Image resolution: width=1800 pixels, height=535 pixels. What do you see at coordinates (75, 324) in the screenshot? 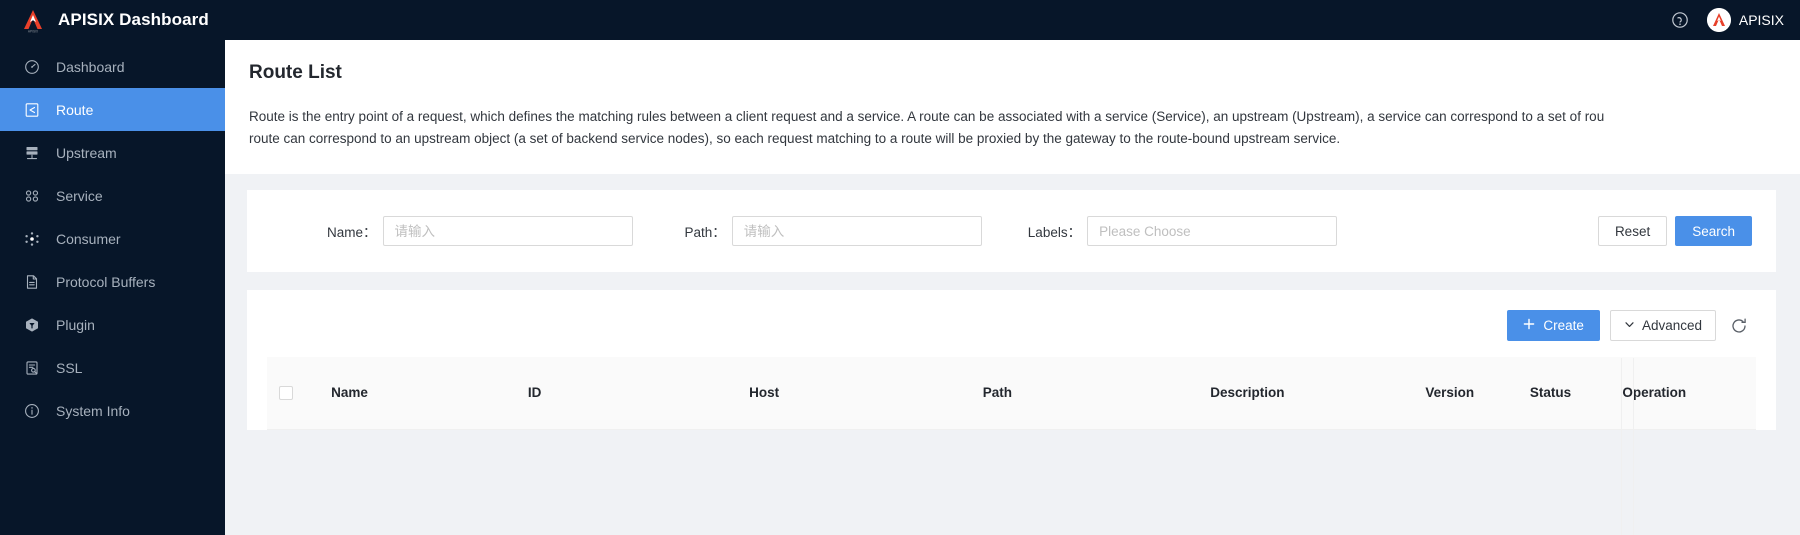
I see `sidebar-item-label: Plugin` at bounding box center [75, 324].